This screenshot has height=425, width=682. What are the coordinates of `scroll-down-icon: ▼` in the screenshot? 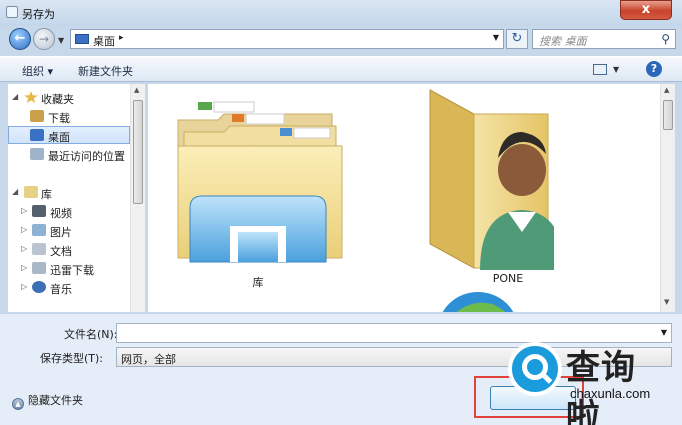 It's located at (666, 302).